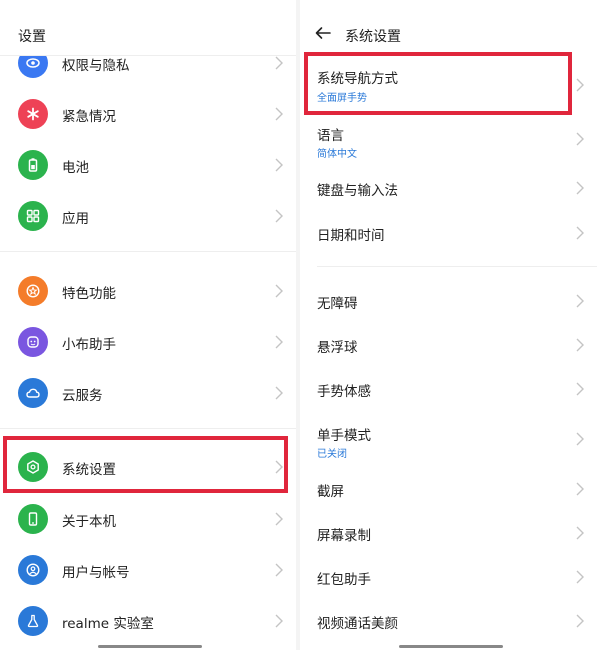 The image size is (597, 650). Describe the element at coordinates (448, 188) in the screenshot. I see `system-item-keyboard: 键盘与输入法` at that location.